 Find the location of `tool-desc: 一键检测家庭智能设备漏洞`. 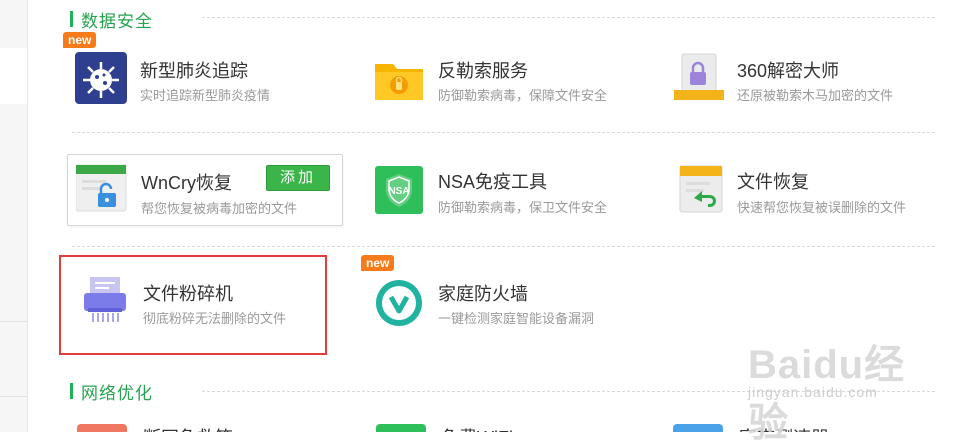

tool-desc: 一键检测家庭智能设备漏洞 is located at coordinates (516, 318).